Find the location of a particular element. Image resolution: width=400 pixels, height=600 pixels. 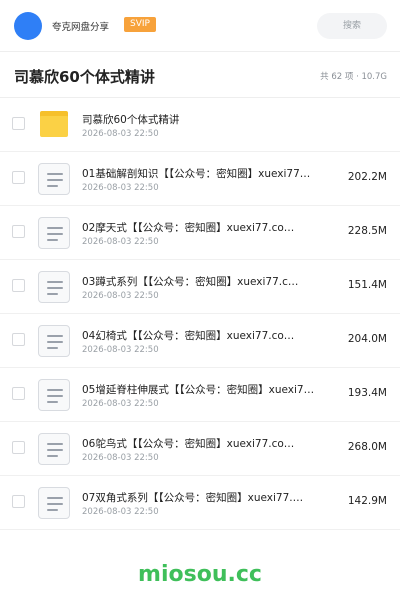

item-size: 193.4M is located at coordinates (367, 393).